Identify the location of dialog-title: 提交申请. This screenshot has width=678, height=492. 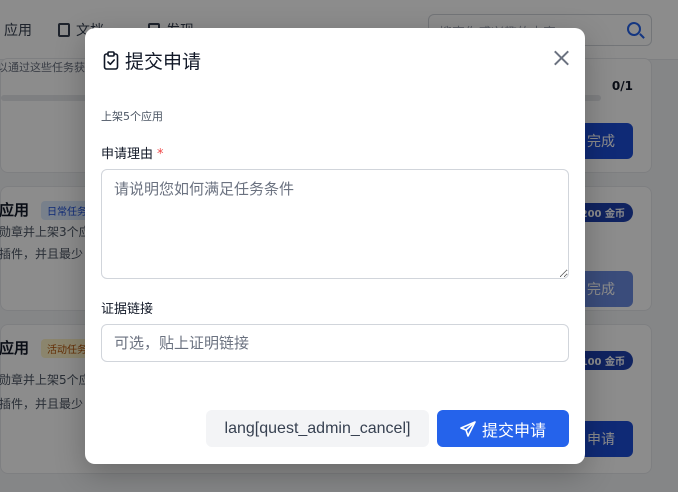
(163, 62).